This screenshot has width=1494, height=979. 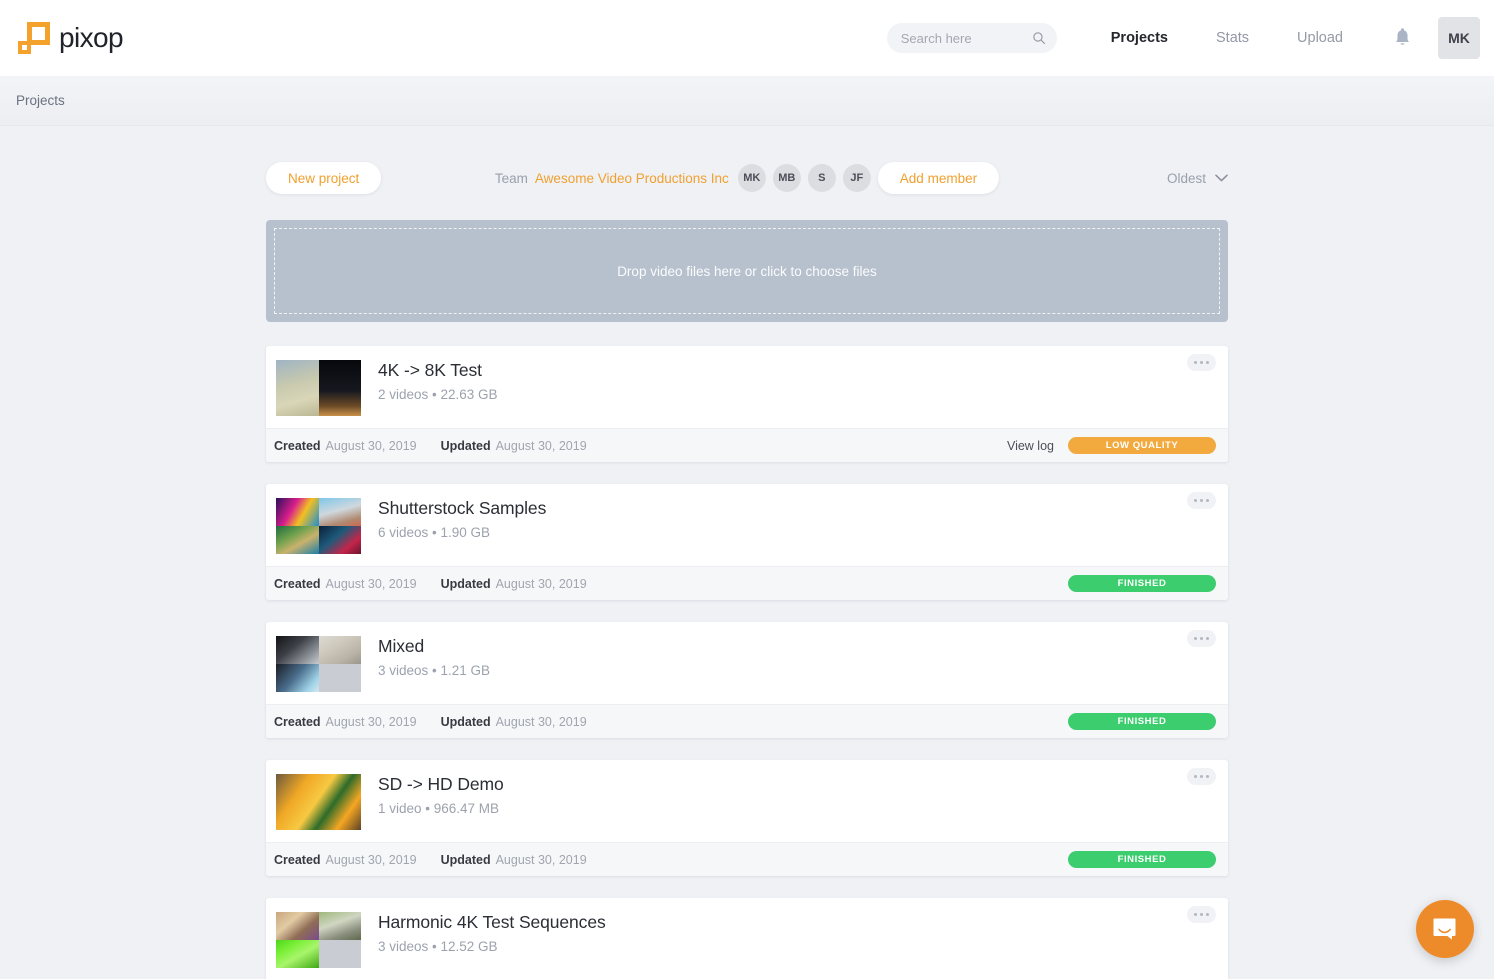 What do you see at coordinates (786, 178) in the screenshot?
I see `team-member-avatar: MB` at bounding box center [786, 178].